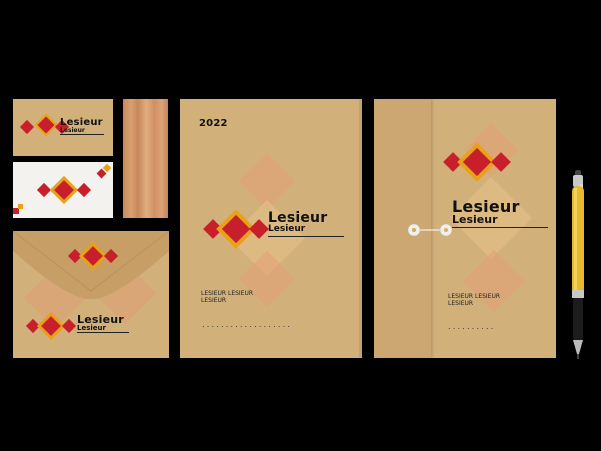  Describe the element at coordinates (63, 127) in the screenshot. I see `business-card-front: Lesieur Lesieur` at that location.